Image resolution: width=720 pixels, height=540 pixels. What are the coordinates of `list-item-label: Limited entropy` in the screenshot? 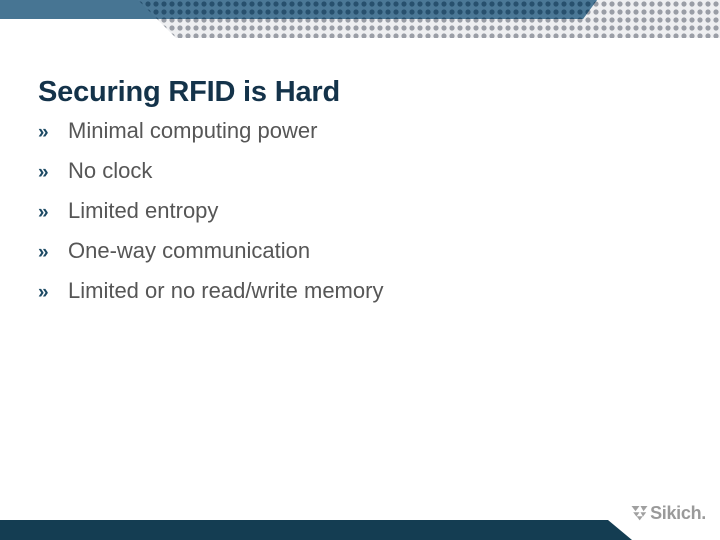 It's located at (143, 210).